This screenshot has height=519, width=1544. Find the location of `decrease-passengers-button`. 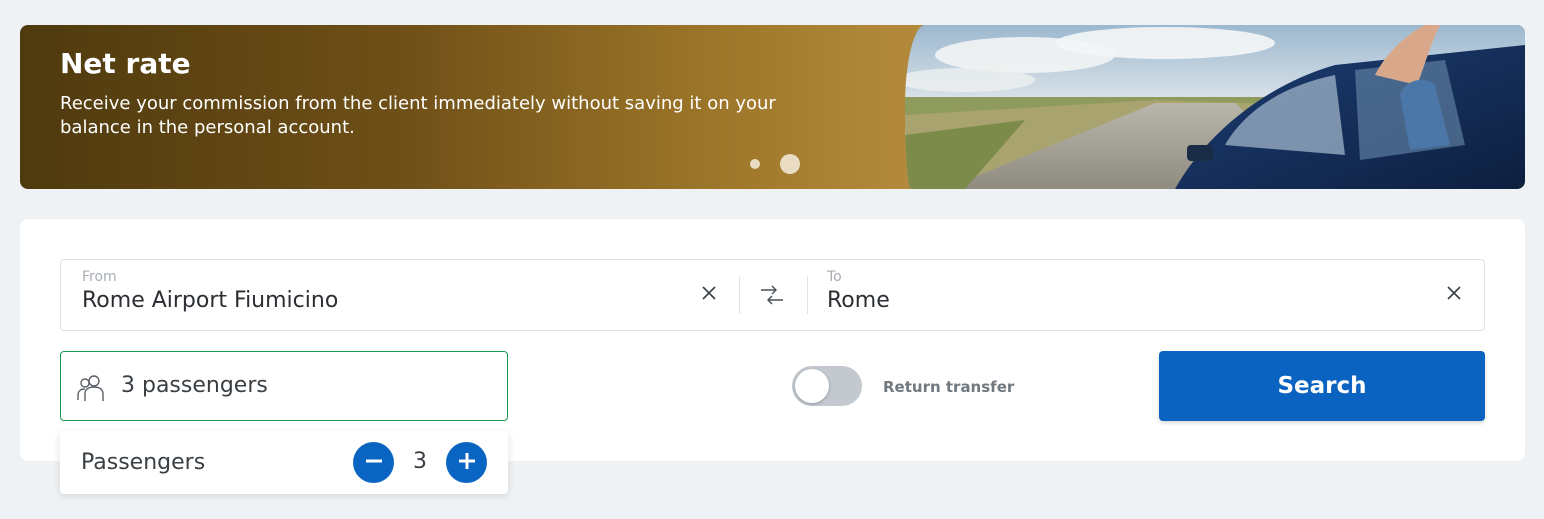

decrease-passengers-button is located at coordinates (373, 462).